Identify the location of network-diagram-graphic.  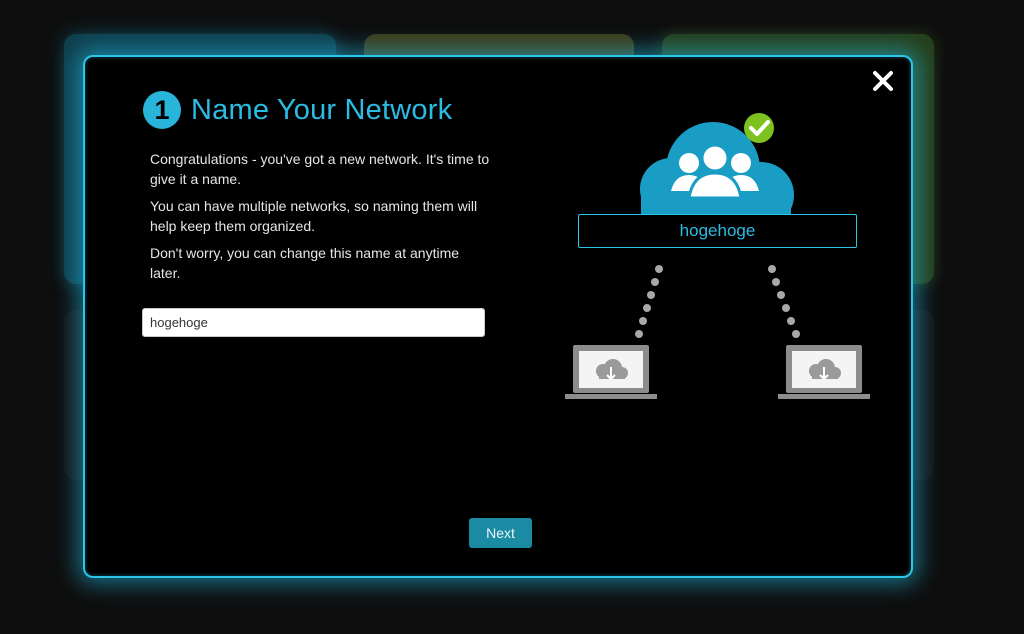
(717, 256).